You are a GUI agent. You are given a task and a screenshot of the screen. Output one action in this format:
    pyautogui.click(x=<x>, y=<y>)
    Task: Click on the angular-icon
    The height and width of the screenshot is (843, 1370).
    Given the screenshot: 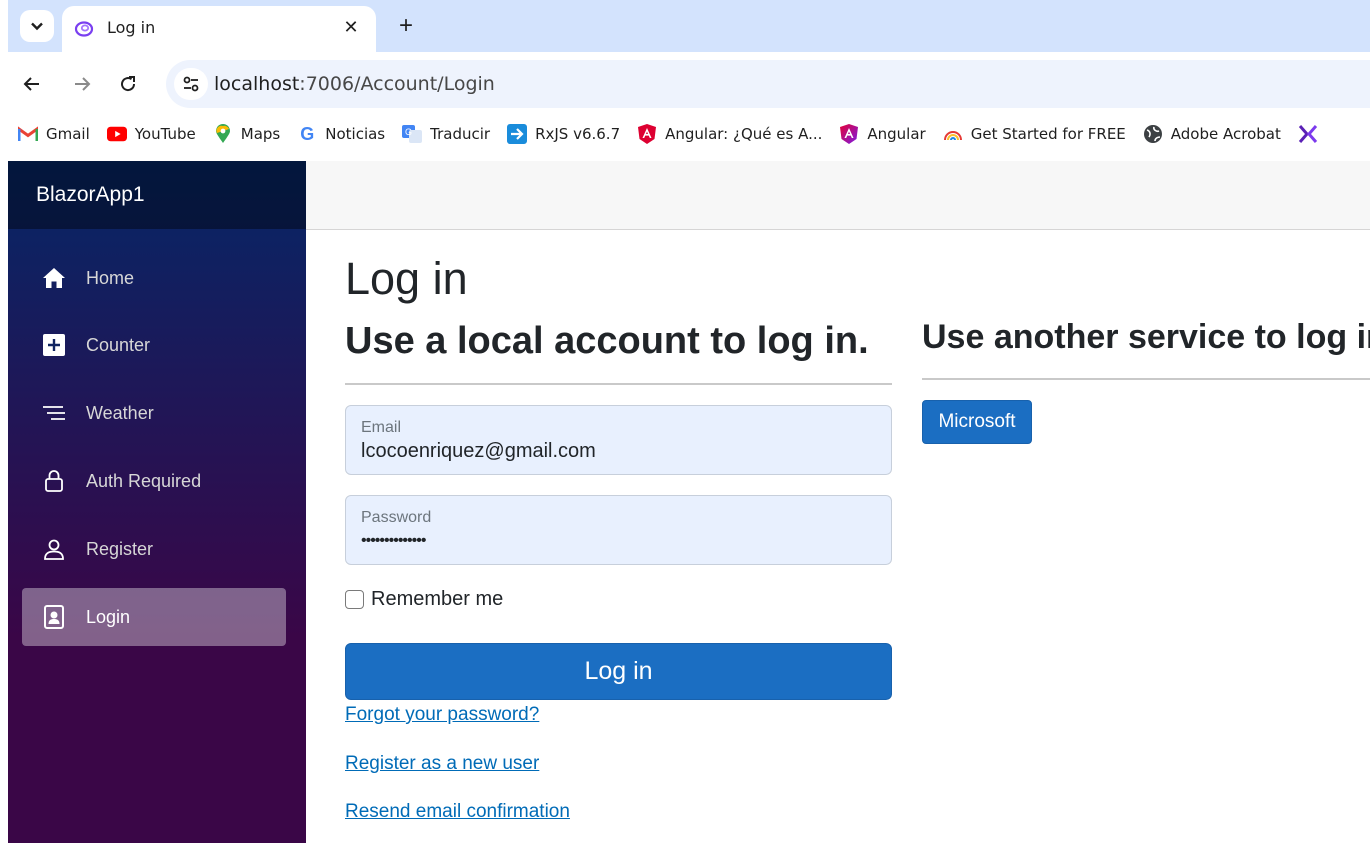 What is the action you would take?
    pyautogui.click(x=647, y=134)
    